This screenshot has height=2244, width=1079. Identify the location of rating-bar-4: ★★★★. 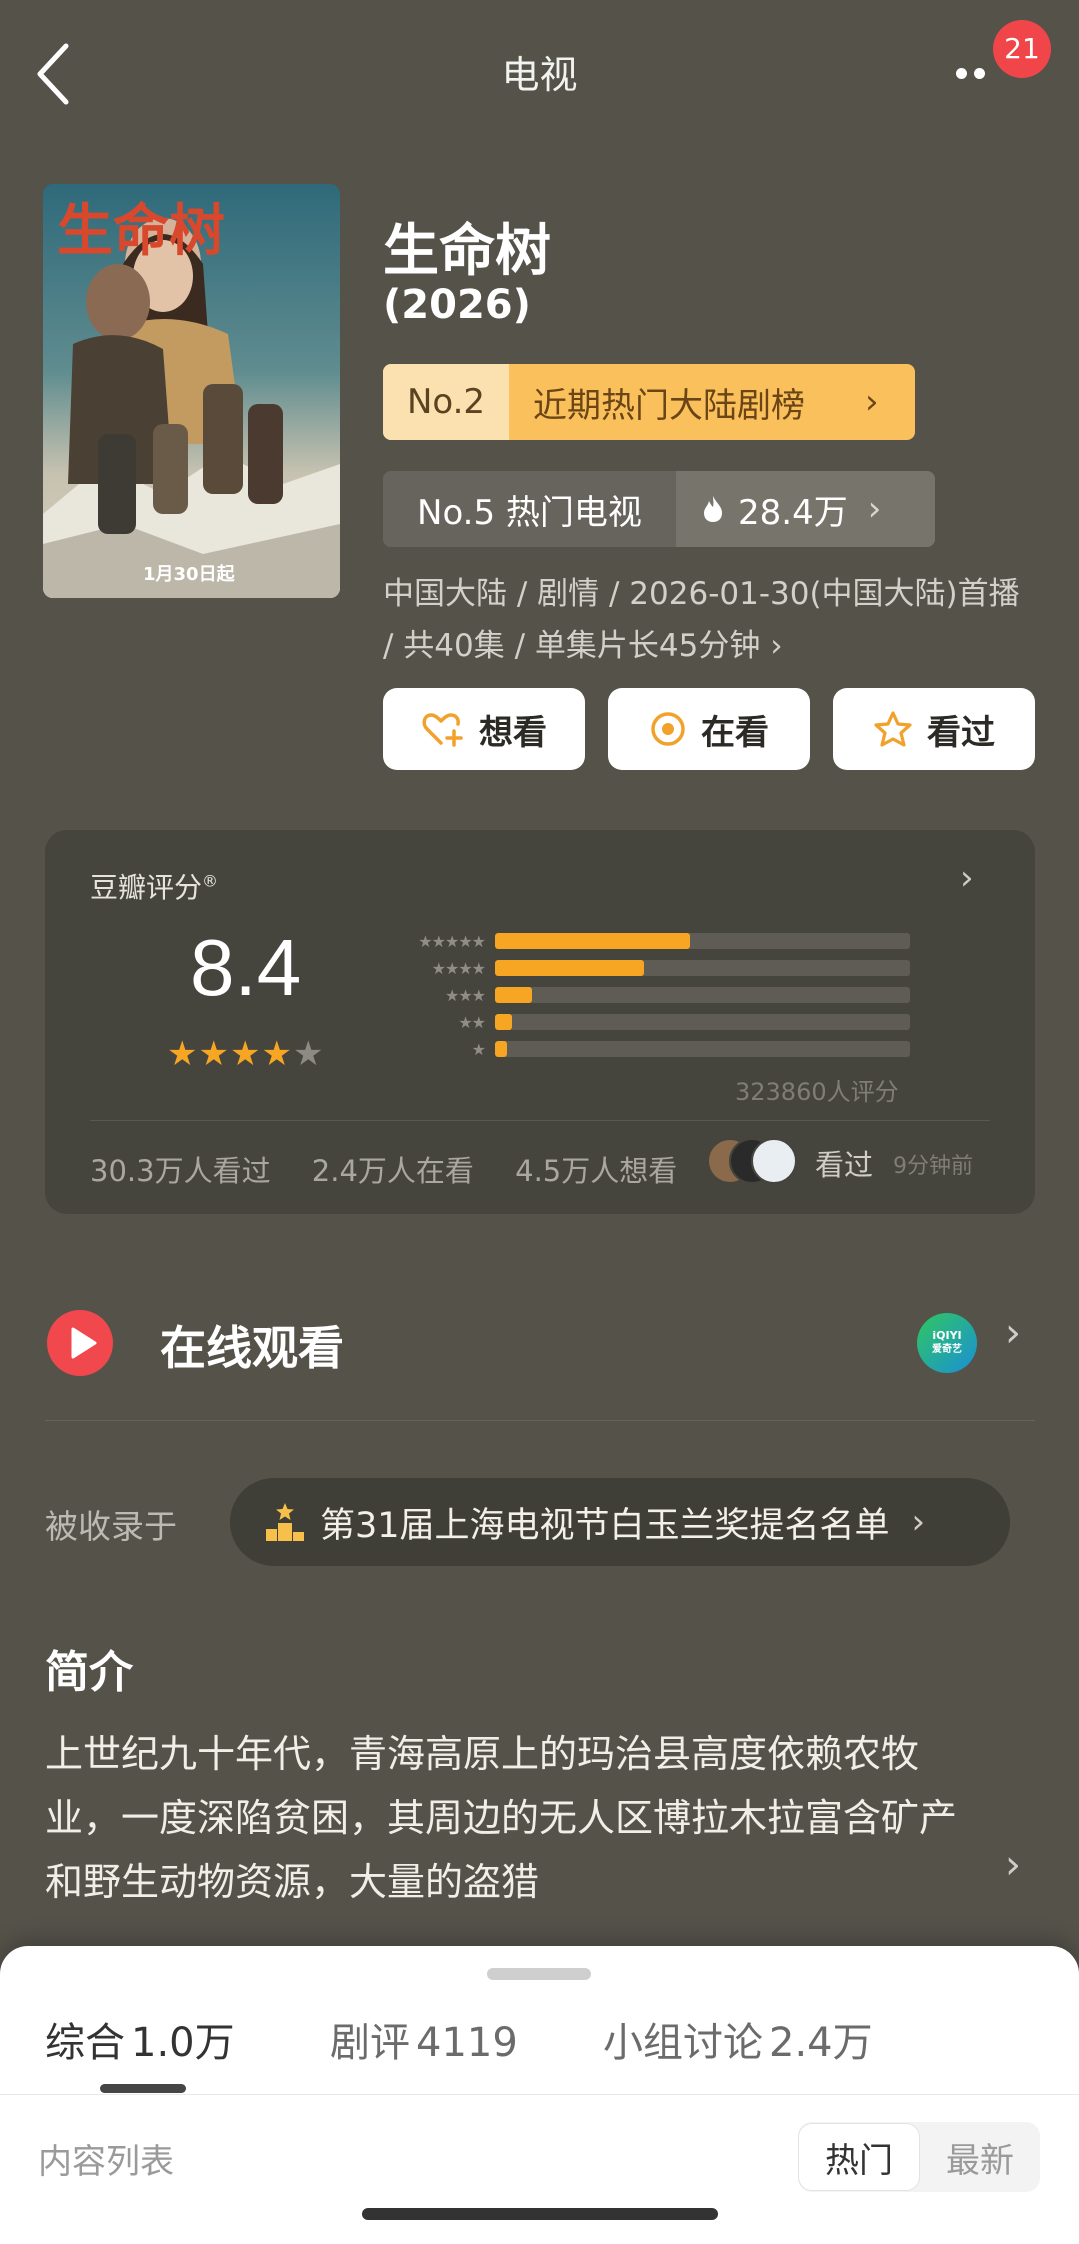
(653, 968).